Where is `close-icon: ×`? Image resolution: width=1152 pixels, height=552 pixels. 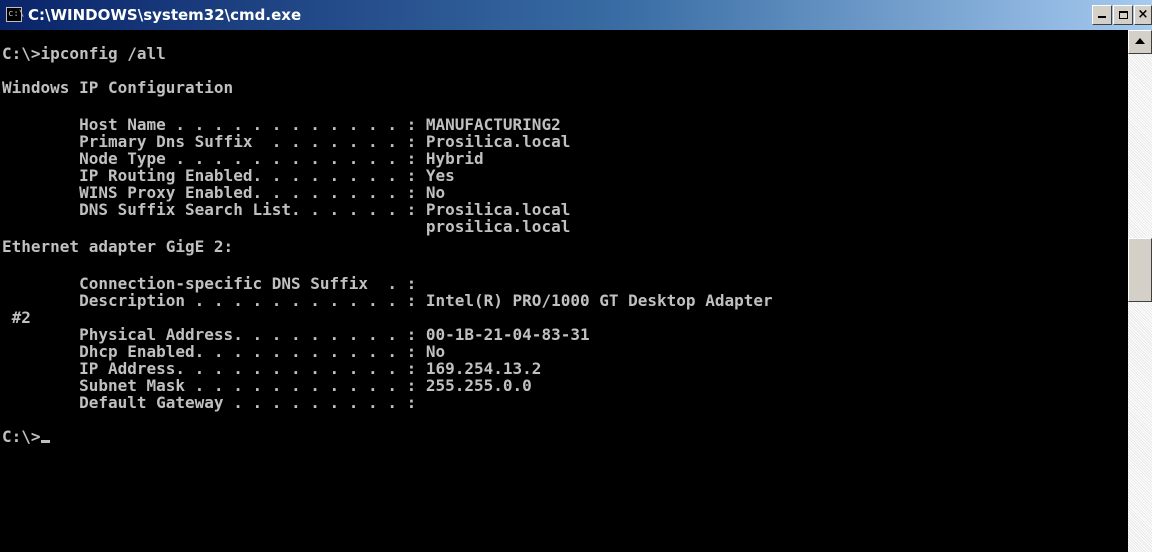
close-icon: × is located at coordinates (1143, 14).